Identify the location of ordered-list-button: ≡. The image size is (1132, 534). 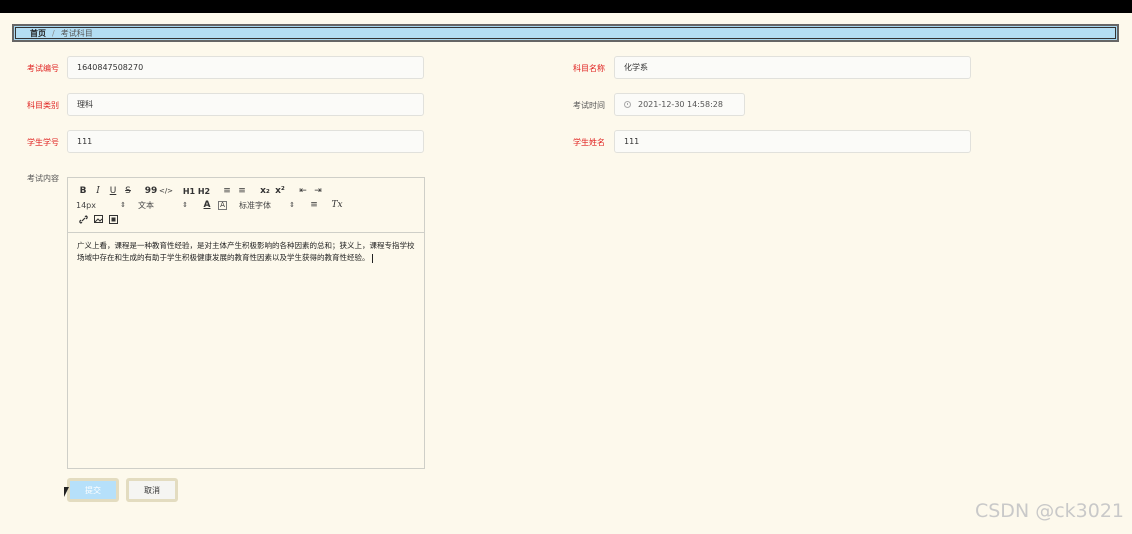
(227, 191).